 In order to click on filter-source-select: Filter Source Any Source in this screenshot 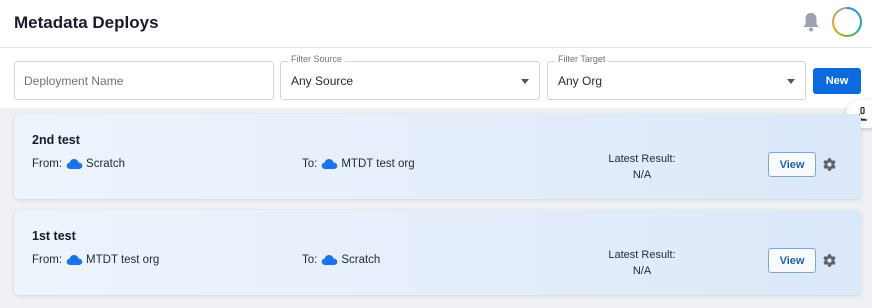, I will do `click(410, 77)`.